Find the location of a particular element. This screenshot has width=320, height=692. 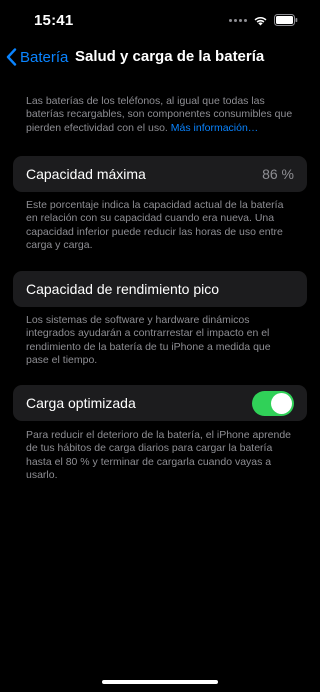

optimized-charging-label: Carga optimizada is located at coordinates (81, 403).